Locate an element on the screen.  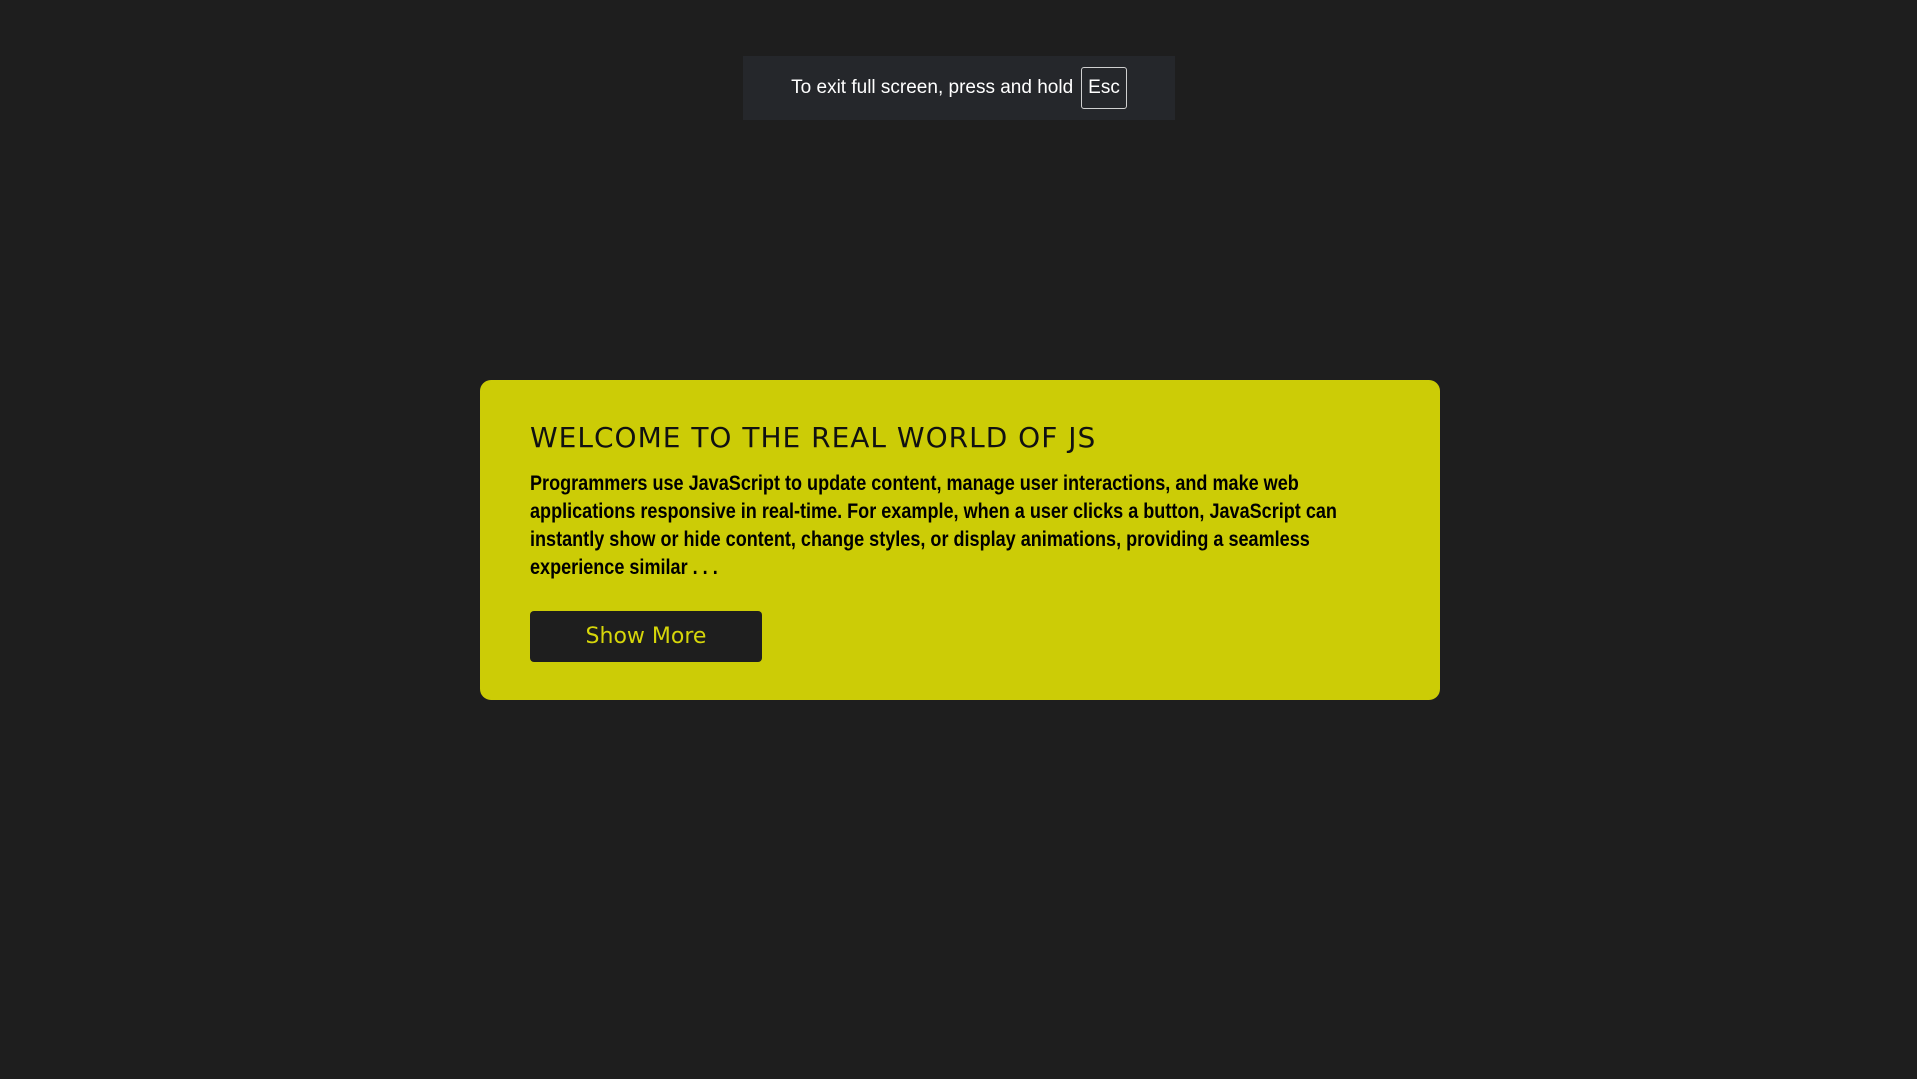
card-title: WELCOME TO THE REAL WORLD OF JS is located at coordinates (813, 437).